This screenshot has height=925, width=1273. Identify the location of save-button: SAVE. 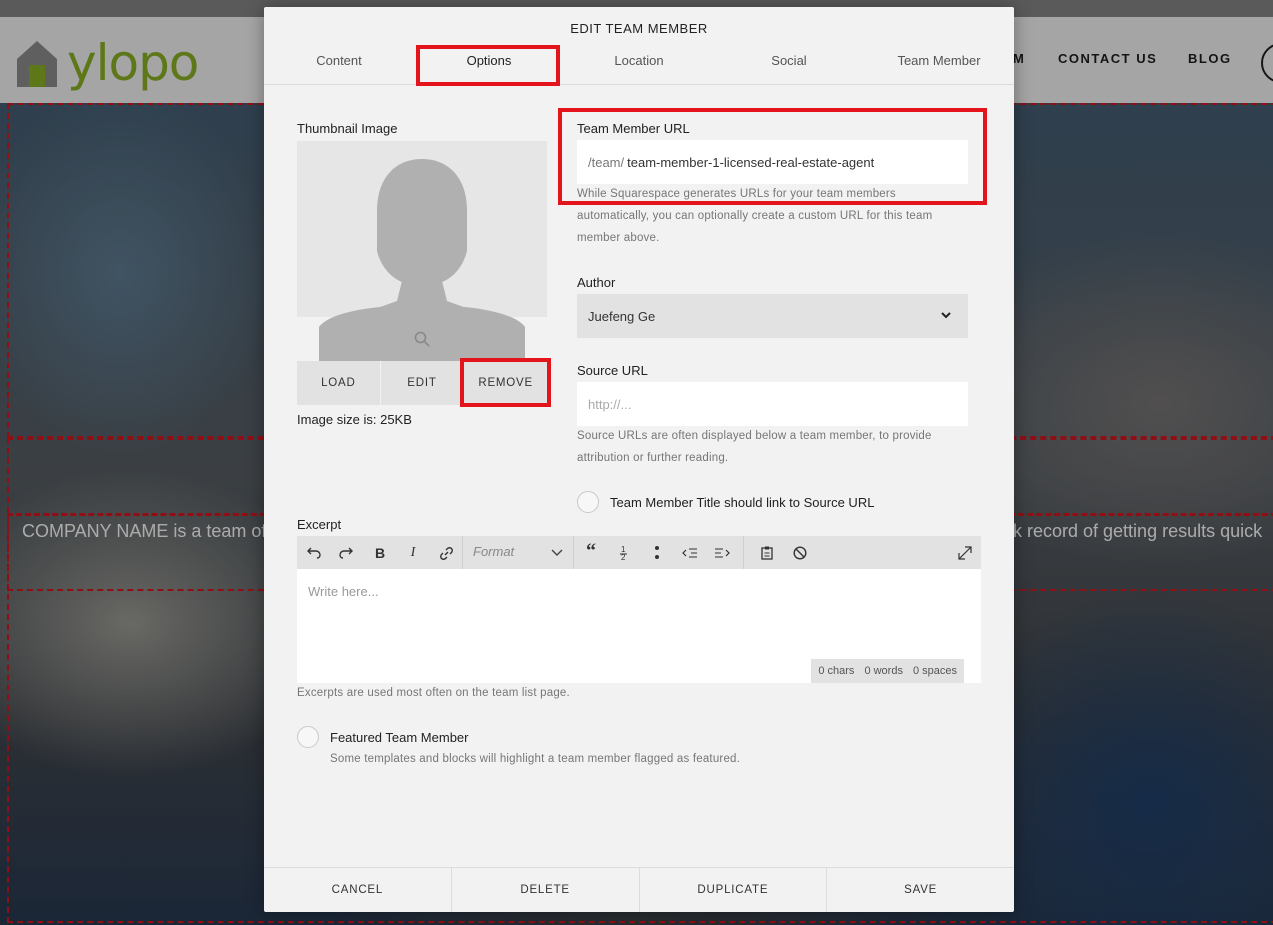
(920, 890).